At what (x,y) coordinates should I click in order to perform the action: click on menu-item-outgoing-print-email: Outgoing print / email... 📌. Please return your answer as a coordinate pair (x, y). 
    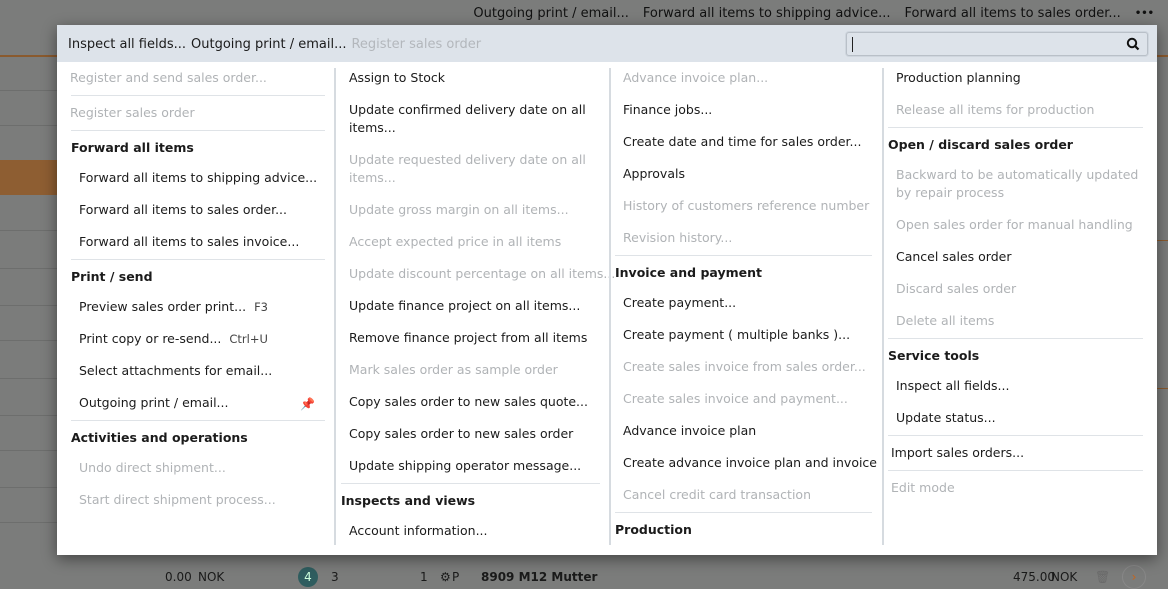
    Looking at the image, I should click on (192, 403).